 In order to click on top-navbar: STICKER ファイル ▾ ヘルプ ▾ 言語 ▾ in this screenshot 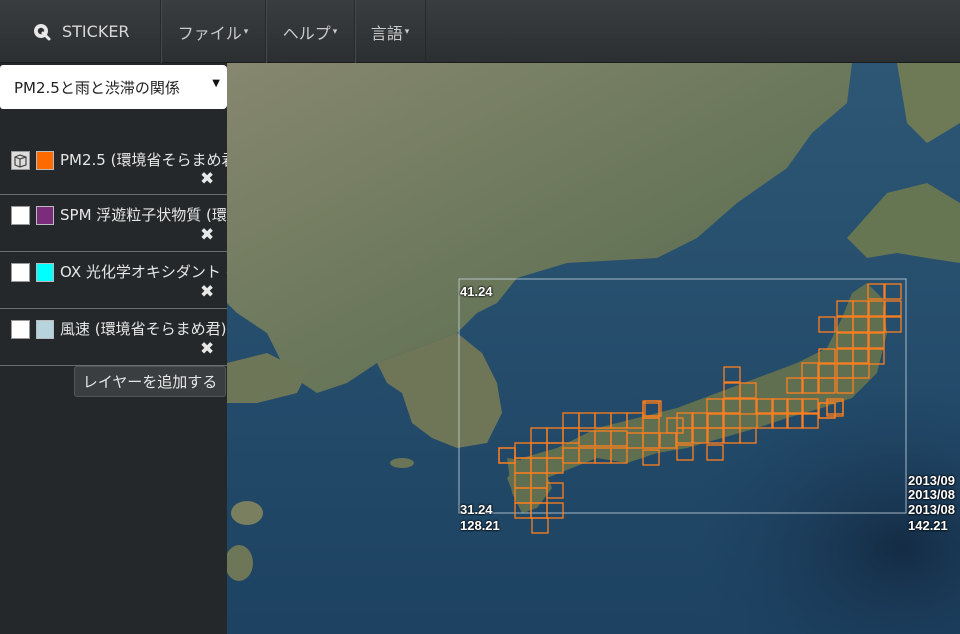, I will do `click(480, 31)`.